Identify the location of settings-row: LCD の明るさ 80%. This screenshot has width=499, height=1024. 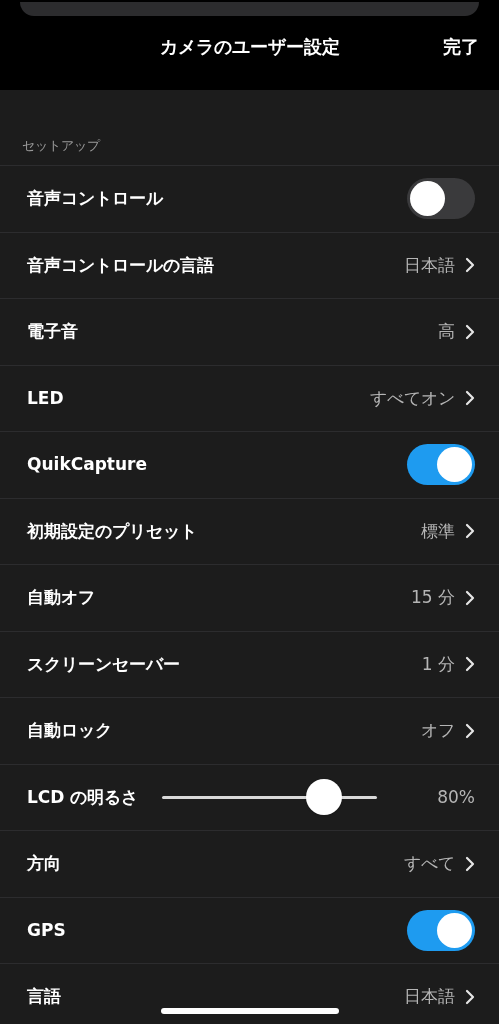
(249, 796).